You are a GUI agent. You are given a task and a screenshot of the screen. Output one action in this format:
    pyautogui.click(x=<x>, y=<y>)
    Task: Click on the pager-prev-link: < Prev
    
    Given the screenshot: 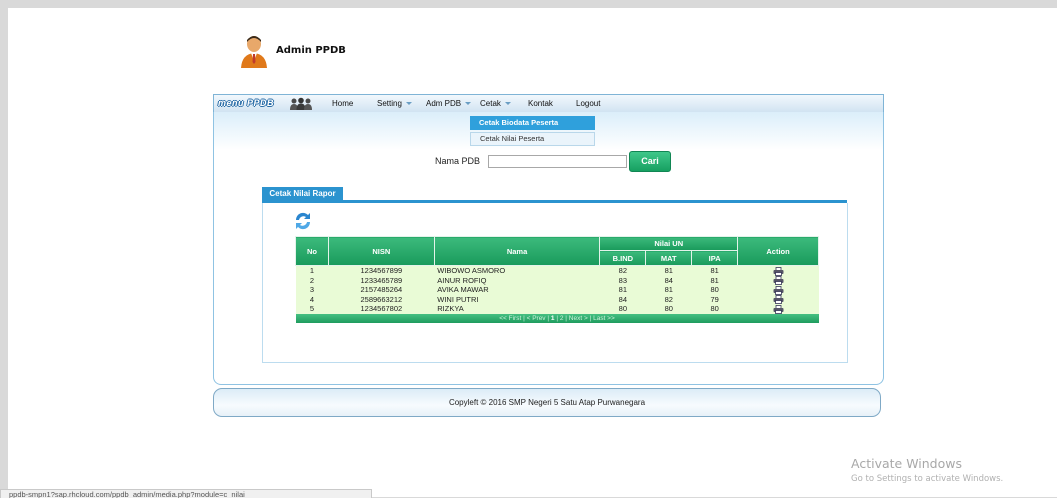 What is the action you would take?
    pyautogui.click(x=536, y=318)
    